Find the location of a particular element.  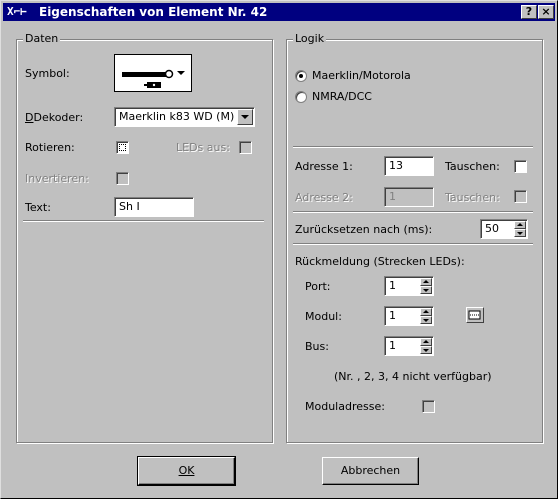

cancel-button: Abbrechen is located at coordinates (370, 471).